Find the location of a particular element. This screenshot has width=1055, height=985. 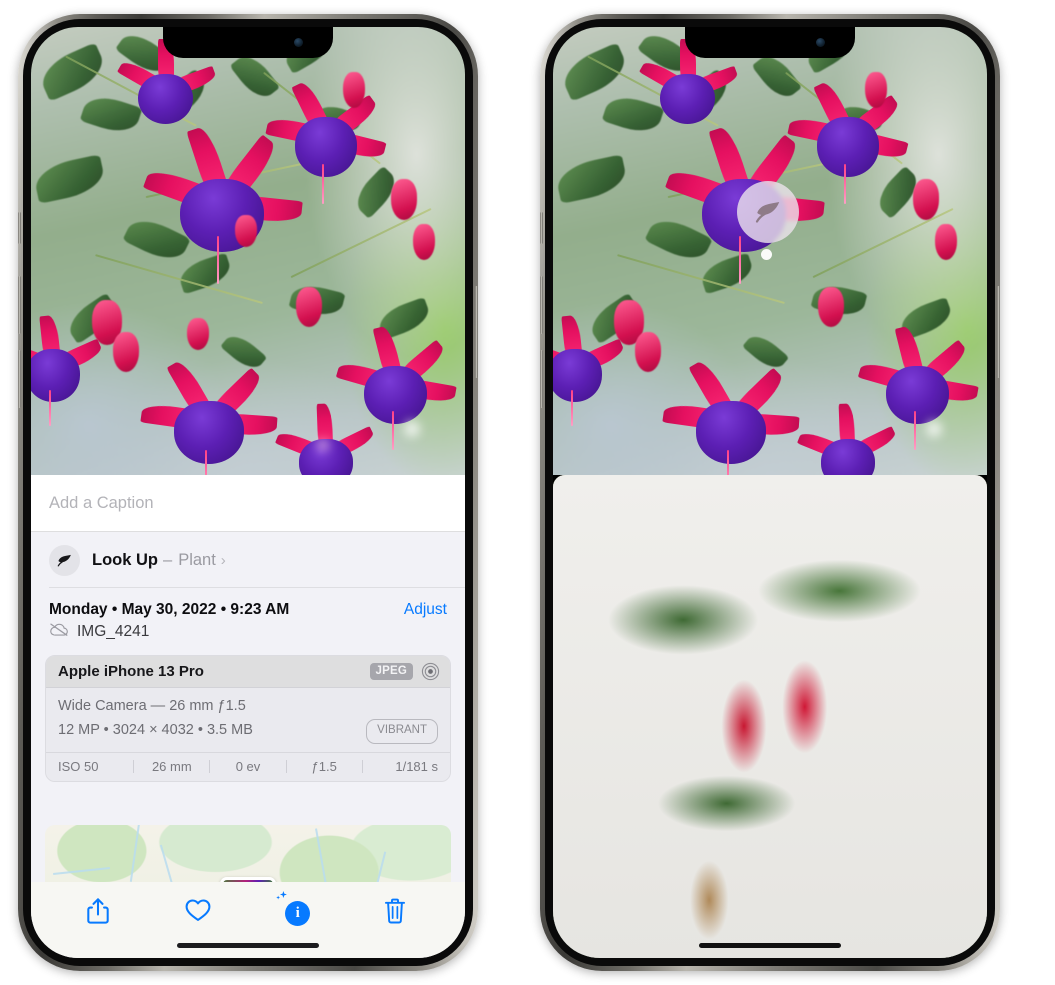

format-badge: JPEG is located at coordinates (391, 671).